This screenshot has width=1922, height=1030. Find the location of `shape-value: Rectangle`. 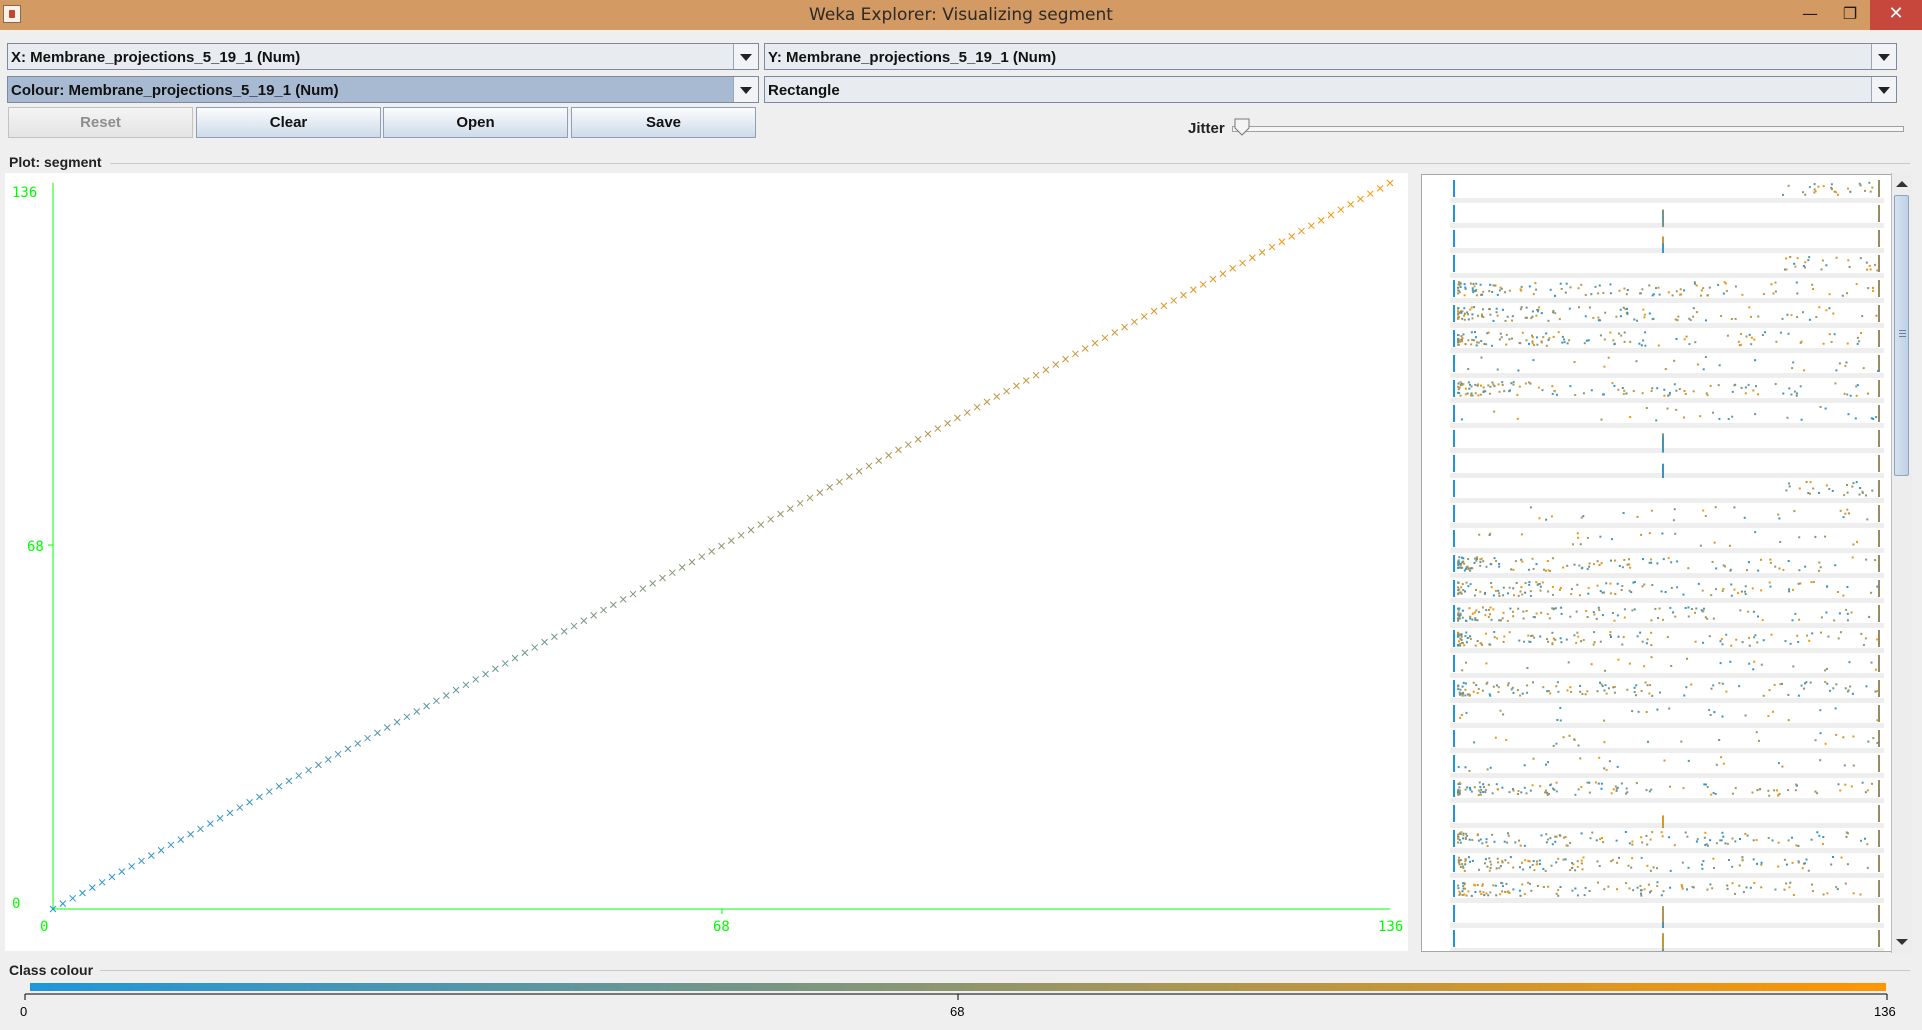

shape-value: Rectangle is located at coordinates (804, 90).